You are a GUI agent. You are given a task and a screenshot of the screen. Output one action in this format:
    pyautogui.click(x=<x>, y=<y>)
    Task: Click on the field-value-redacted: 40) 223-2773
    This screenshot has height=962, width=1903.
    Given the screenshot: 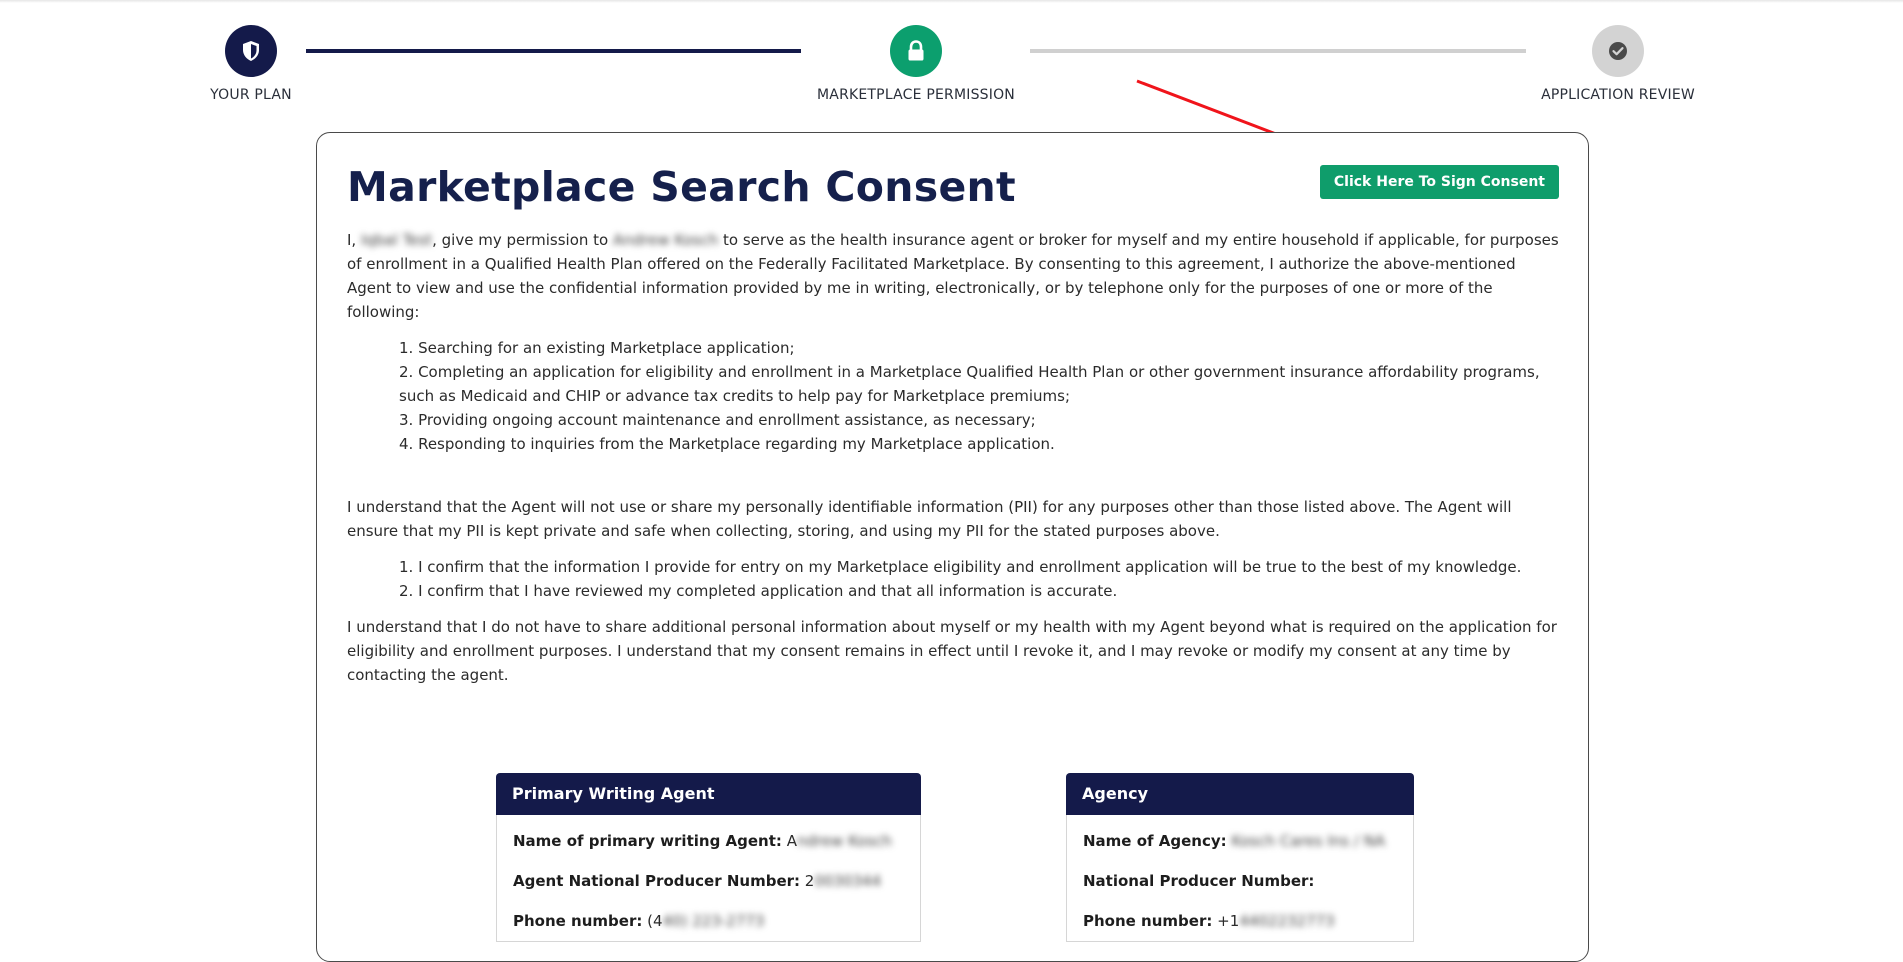 What is the action you would take?
    pyautogui.click(x=713, y=921)
    